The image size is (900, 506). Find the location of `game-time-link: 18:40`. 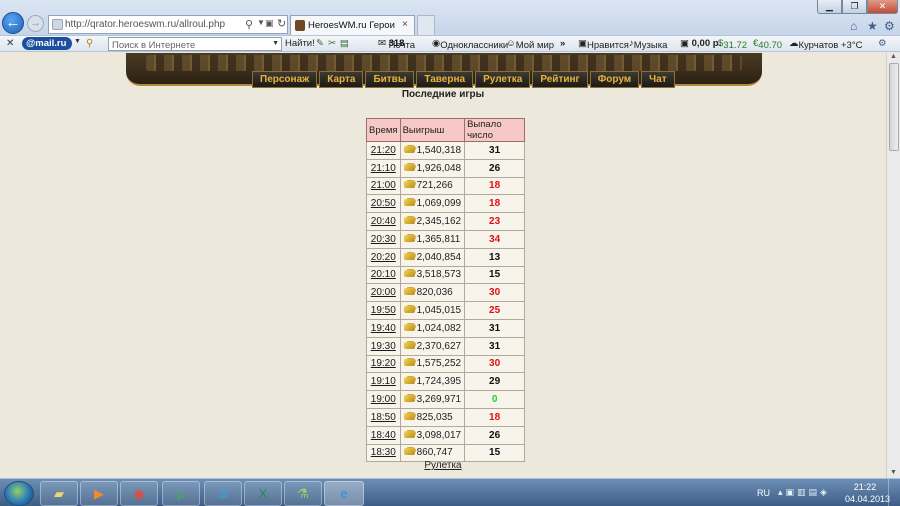

game-time-link: 18:40 is located at coordinates (383, 435).